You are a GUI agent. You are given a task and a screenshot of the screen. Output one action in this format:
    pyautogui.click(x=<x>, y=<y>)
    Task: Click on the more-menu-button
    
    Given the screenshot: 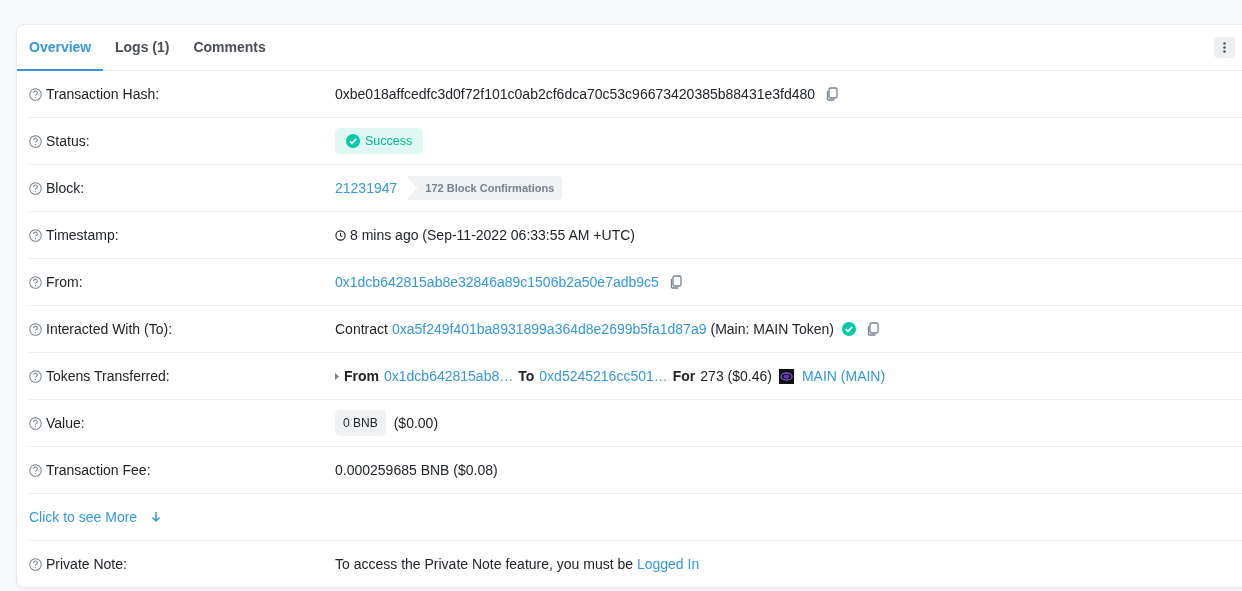 What is the action you would take?
    pyautogui.click(x=1224, y=47)
    